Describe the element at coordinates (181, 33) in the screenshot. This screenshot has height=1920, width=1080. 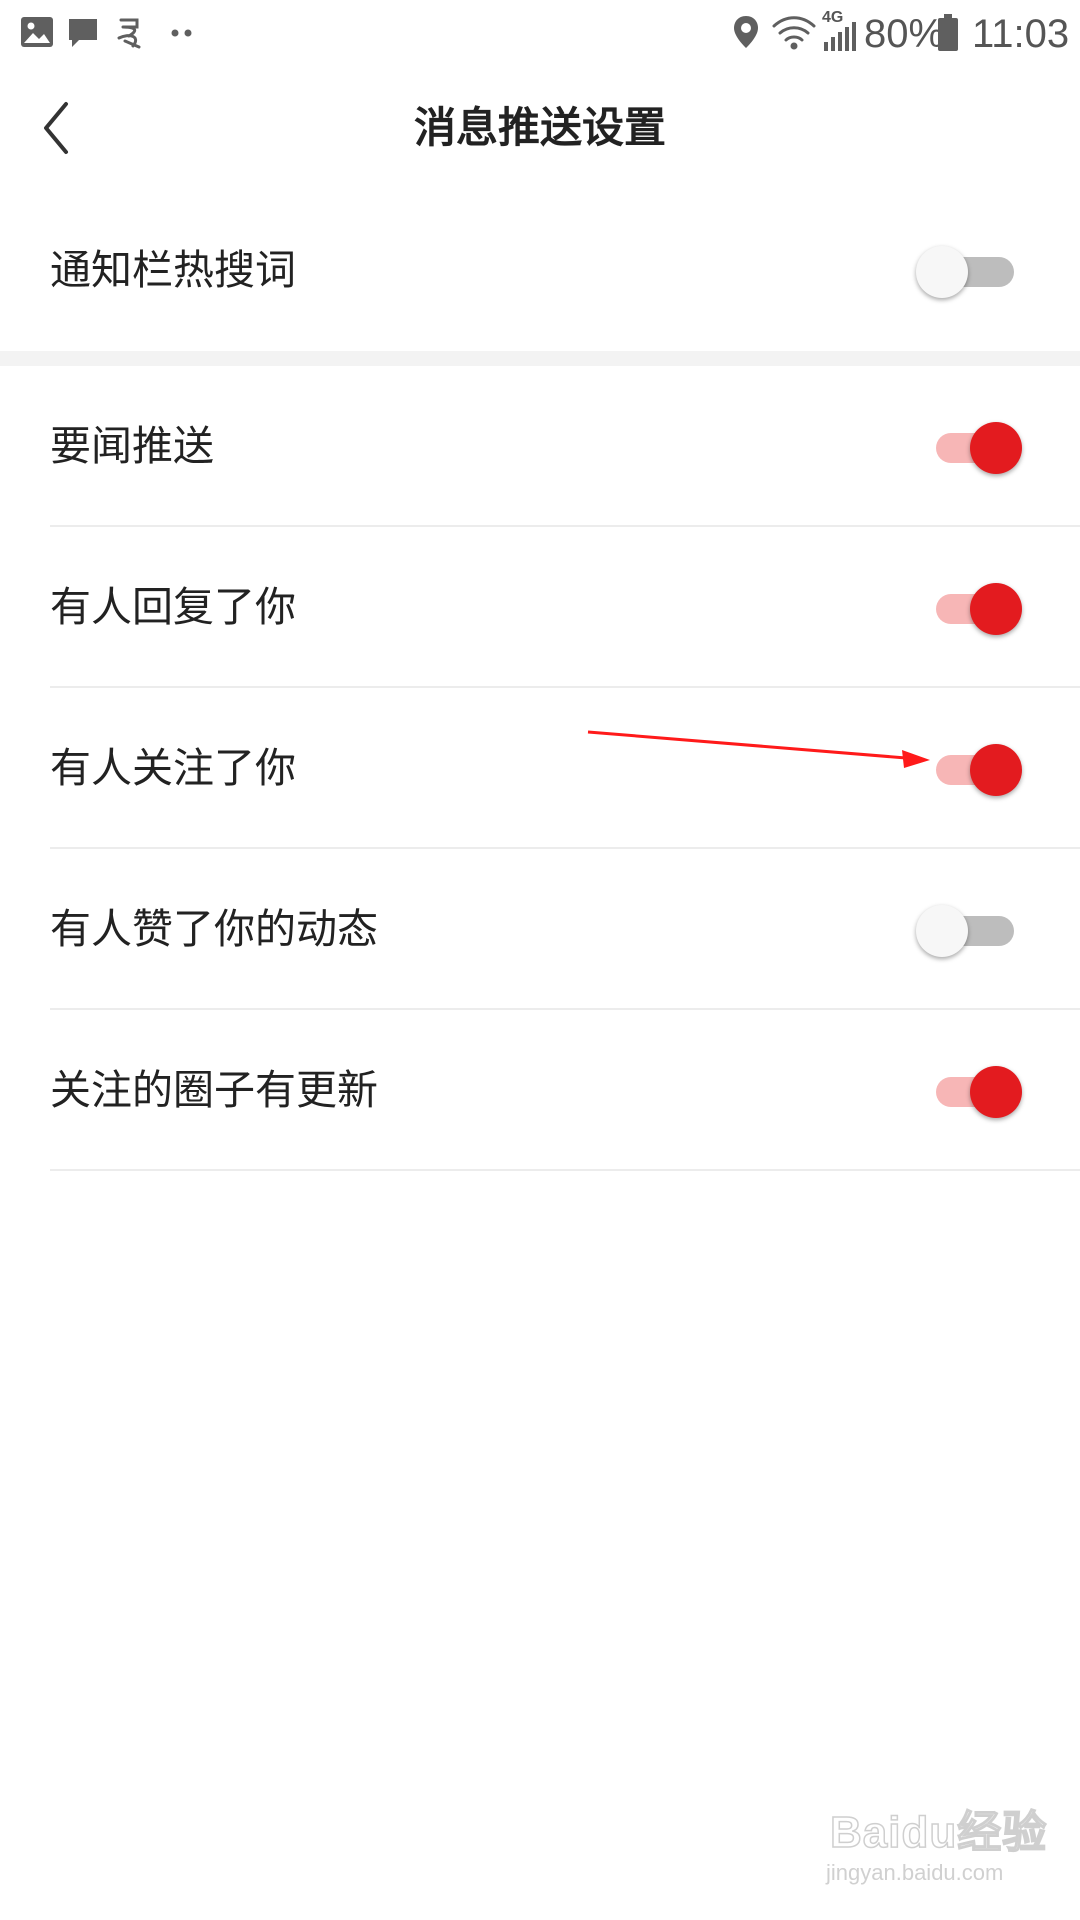
I see `more-dots-icon` at that location.